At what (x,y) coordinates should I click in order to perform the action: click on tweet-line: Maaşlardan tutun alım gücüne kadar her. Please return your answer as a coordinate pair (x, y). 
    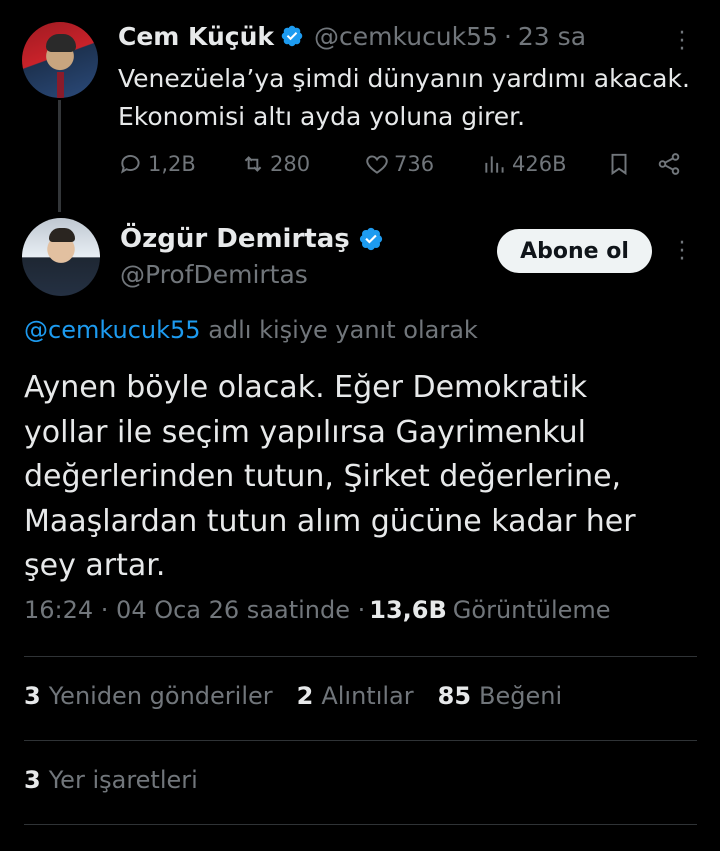
    Looking at the image, I should click on (330, 521).